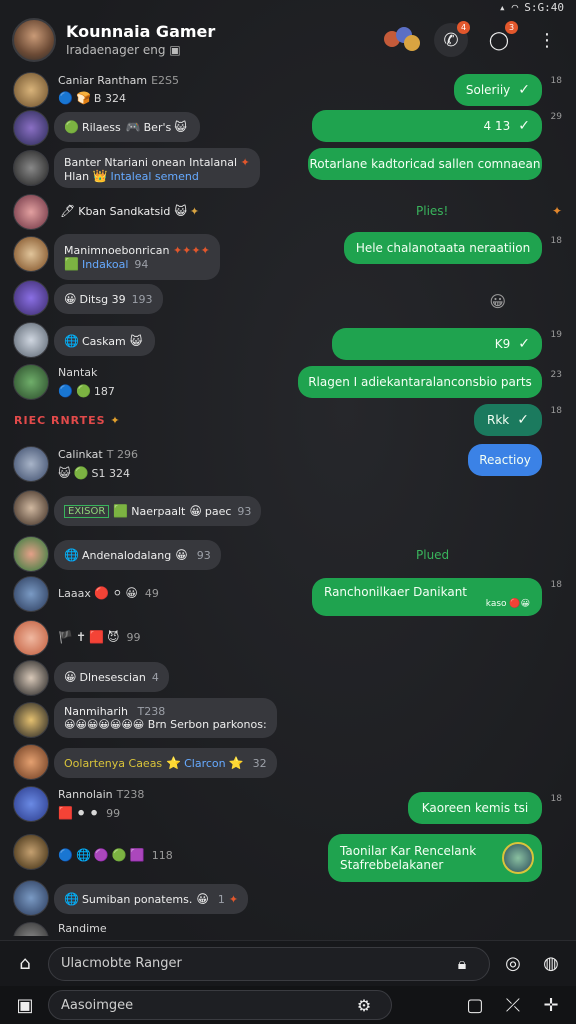 The height and width of the screenshot is (1024, 576). I want to click on group-members-icon, so click(401, 40).